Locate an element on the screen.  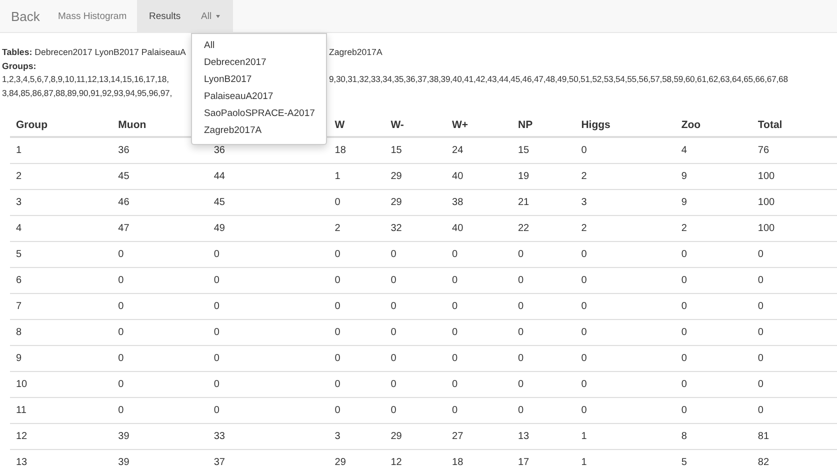
table-cell: 100 is located at coordinates (766, 228).